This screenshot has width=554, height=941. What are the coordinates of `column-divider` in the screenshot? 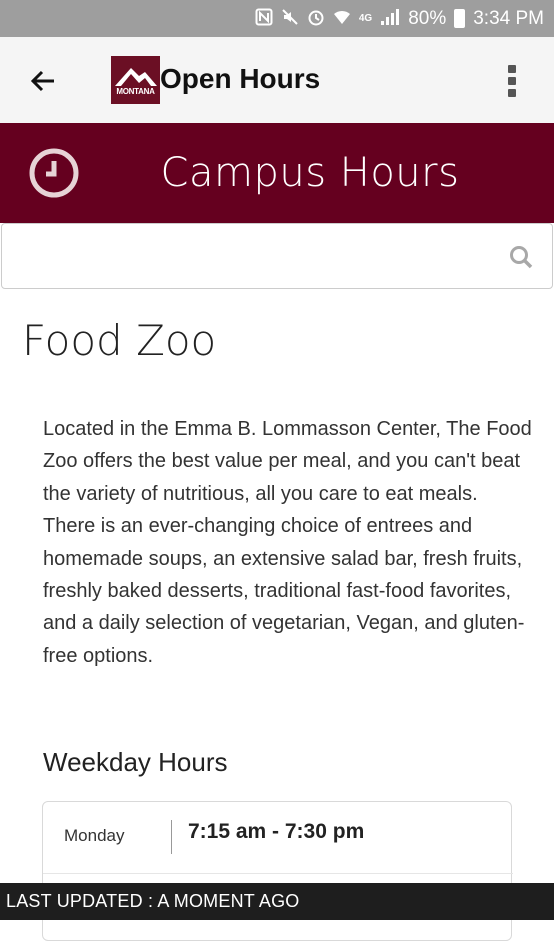 It's located at (171, 837).